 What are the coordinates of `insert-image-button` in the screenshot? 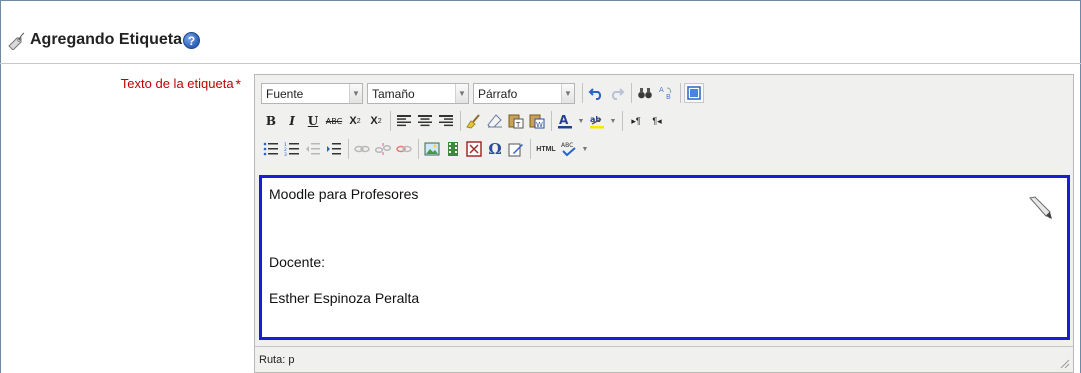 It's located at (432, 149).